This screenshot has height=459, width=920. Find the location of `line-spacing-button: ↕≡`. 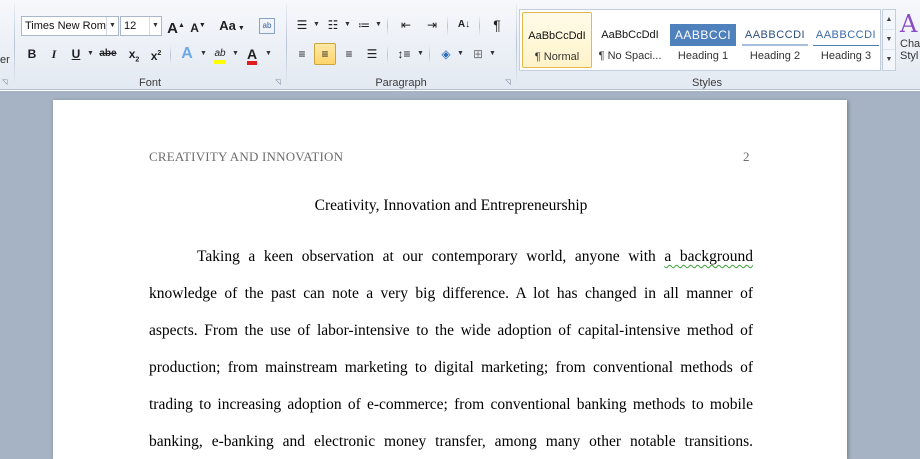

line-spacing-button: ↕≡ is located at coordinates (404, 54).